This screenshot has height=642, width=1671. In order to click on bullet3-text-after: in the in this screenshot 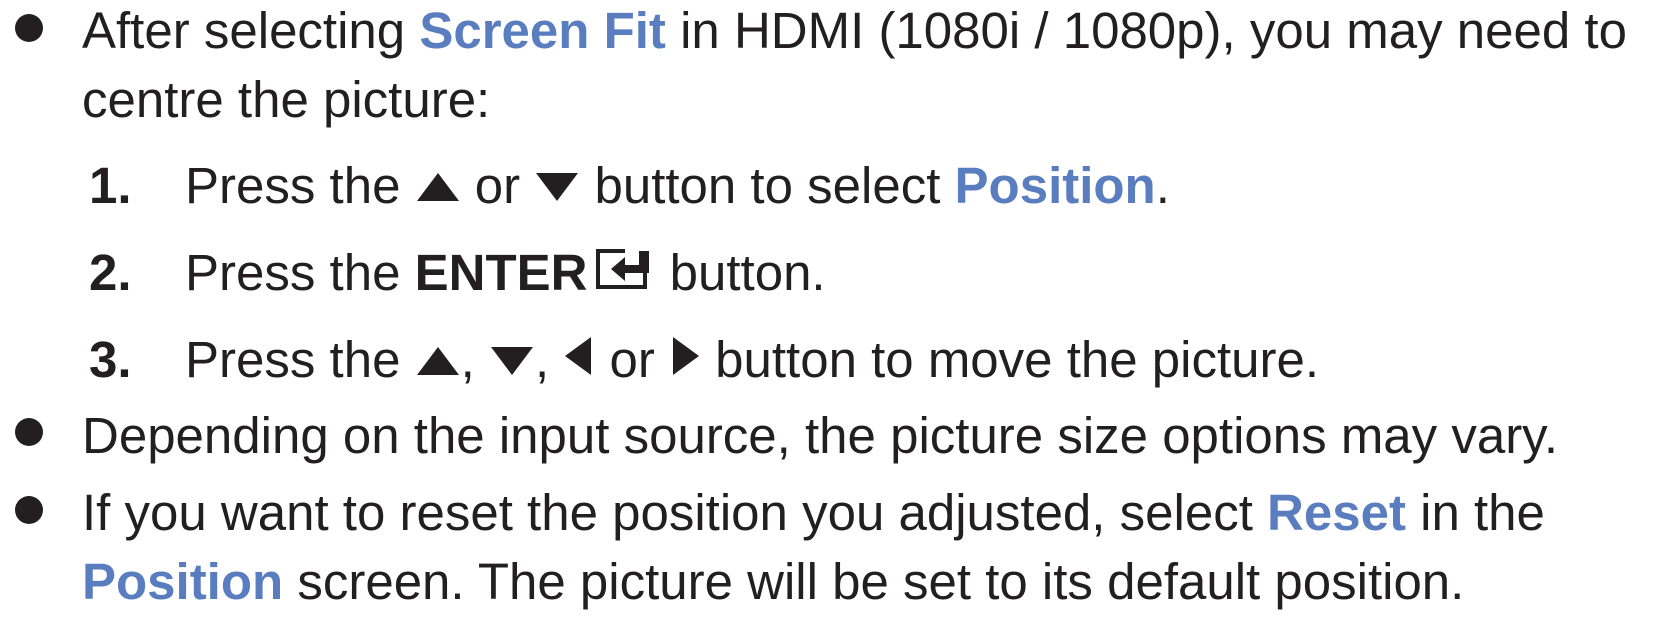, I will do `click(1475, 512)`.